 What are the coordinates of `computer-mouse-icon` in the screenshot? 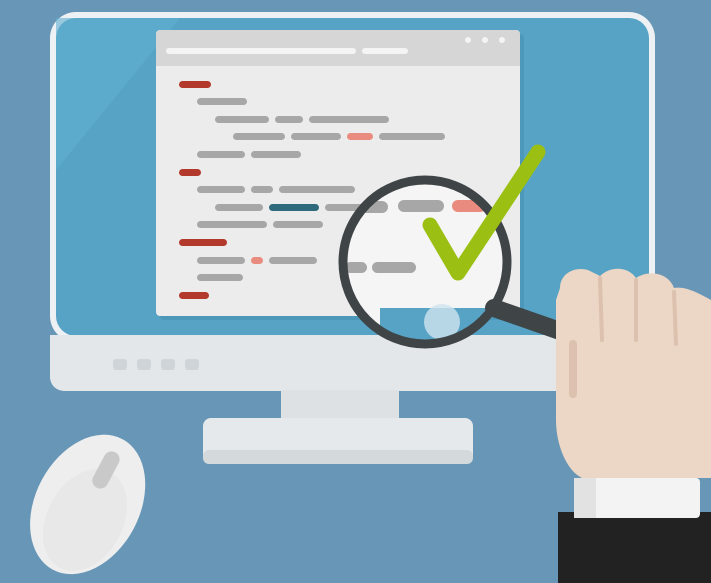 It's located at (88, 504).